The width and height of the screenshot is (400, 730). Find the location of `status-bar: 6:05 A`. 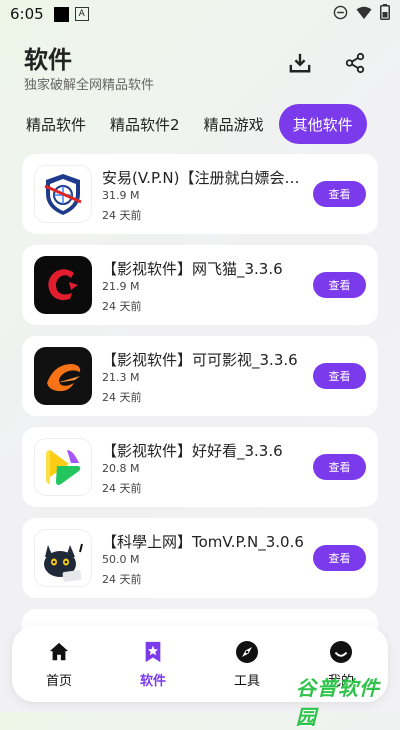

status-bar: 6:05 A is located at coordinates (200, 14).